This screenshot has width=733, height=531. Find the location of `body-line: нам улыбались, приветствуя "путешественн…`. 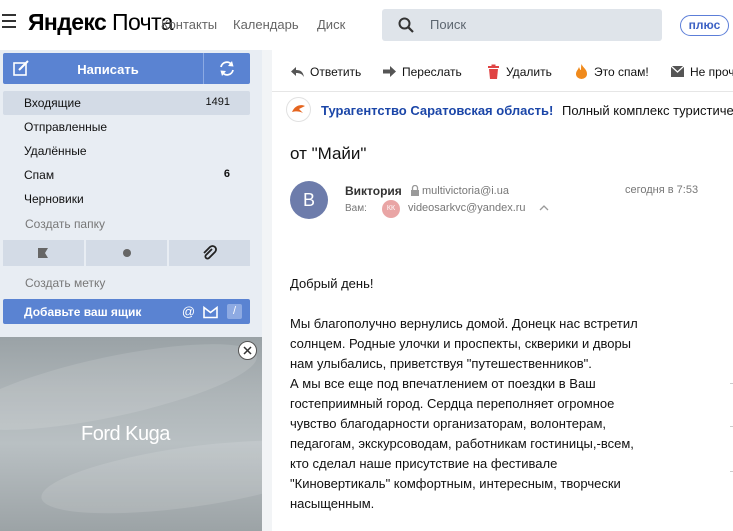

body-line: нам улыбались, приветствуя "путешественн… is located at coordinates (441, 363).